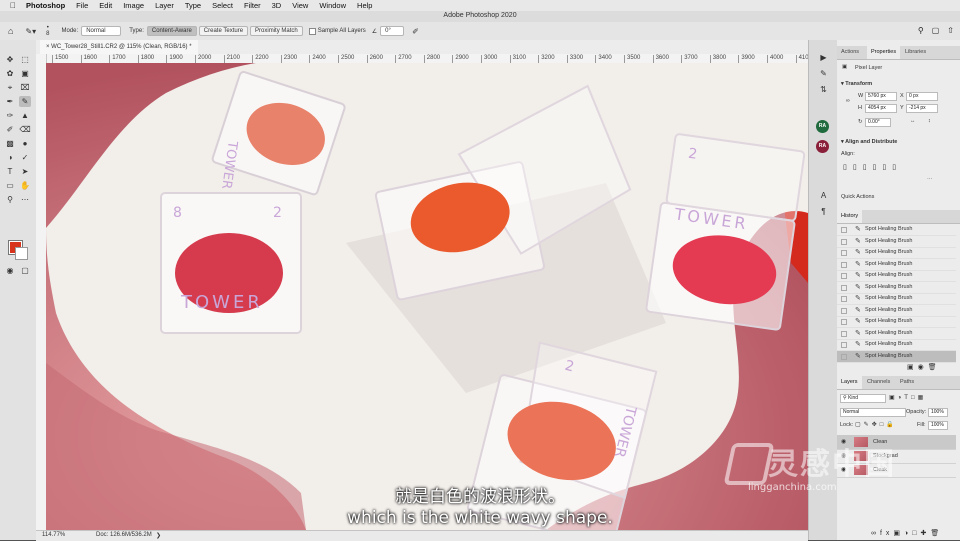  Describe the element at coordinates (876, 424) in the screenshot. I see `lock-icons: ▢✎✥□🔒` at that location.